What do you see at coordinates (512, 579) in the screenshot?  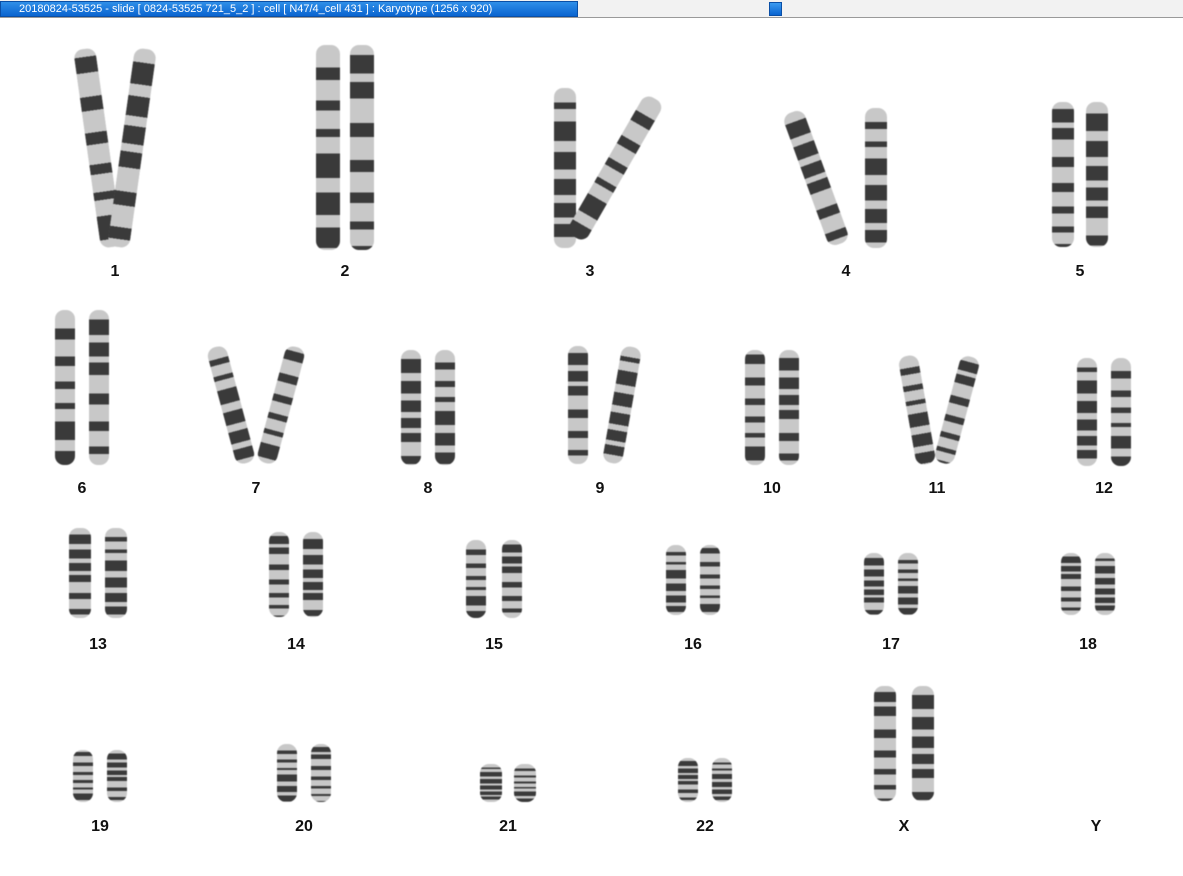 I see `chromatid-15-b` at bounding box center [512, 579].